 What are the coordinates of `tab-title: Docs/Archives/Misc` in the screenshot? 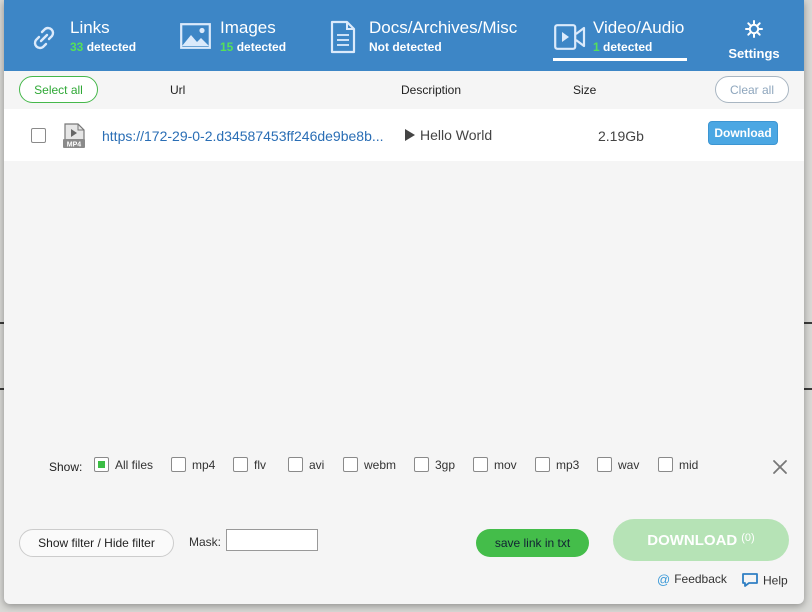 It's located at (443, 27).